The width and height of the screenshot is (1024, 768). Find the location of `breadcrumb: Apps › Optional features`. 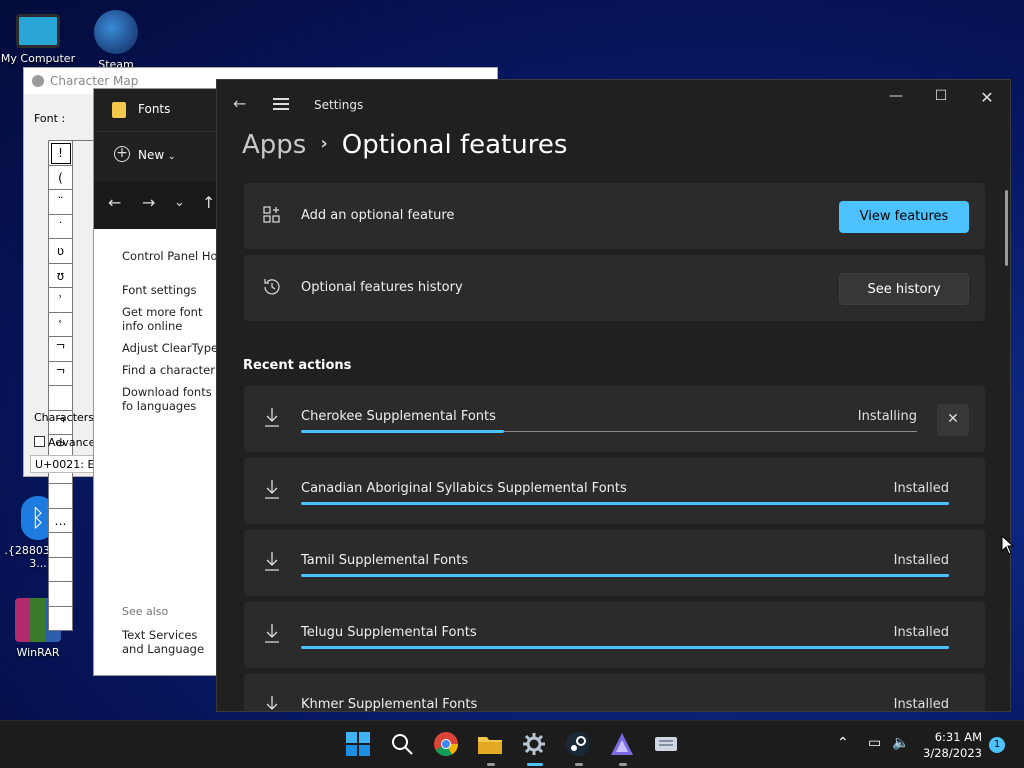

breadcrumb: Apps › Optional features is located at coordinates (404, 145).